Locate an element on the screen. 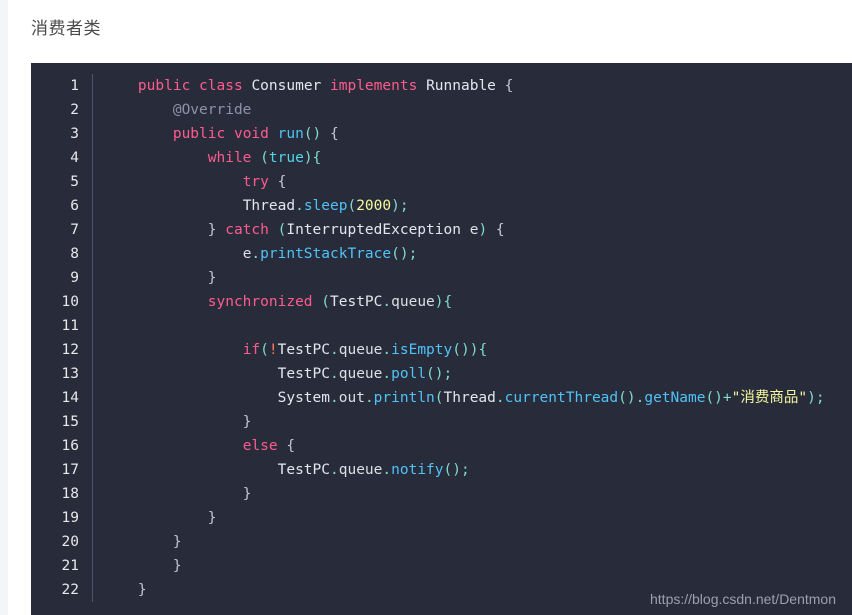 The width and height of the screenshot is (852, 615). line-content: if(!TestPC.queue.isEmpty()){ is located at coordinates (472, 350).